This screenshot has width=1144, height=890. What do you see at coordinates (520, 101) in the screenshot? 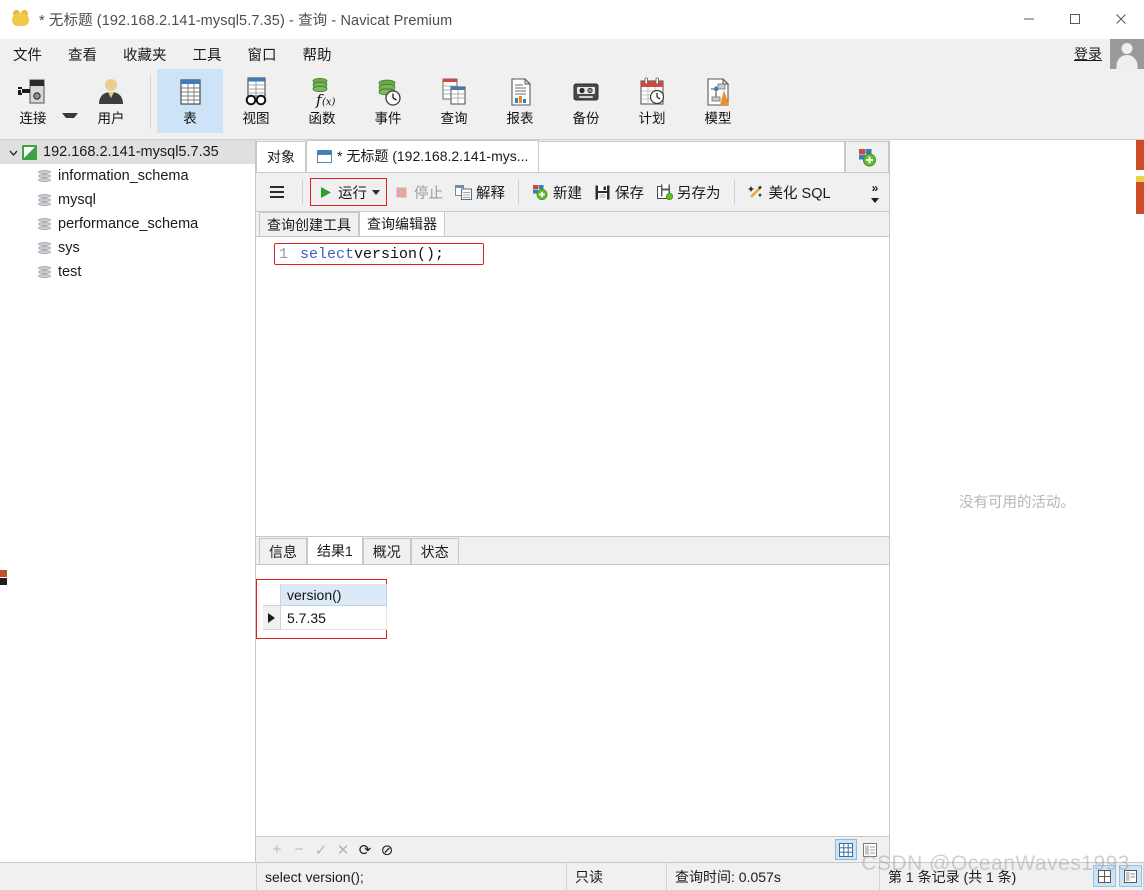
I see `toolbar-button-report: 报表` at bounding box center [520, 101].